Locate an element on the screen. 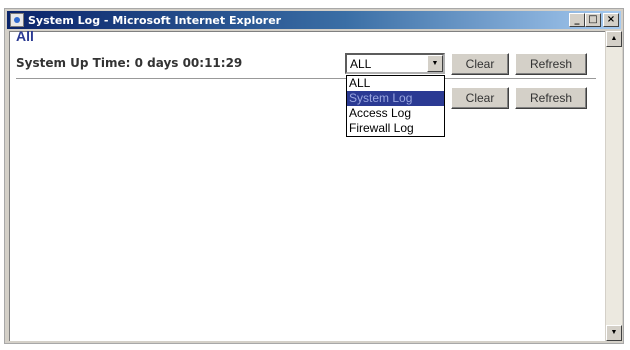  dropdown-option-access-log: Access Log is located at coordinates (395, 113).